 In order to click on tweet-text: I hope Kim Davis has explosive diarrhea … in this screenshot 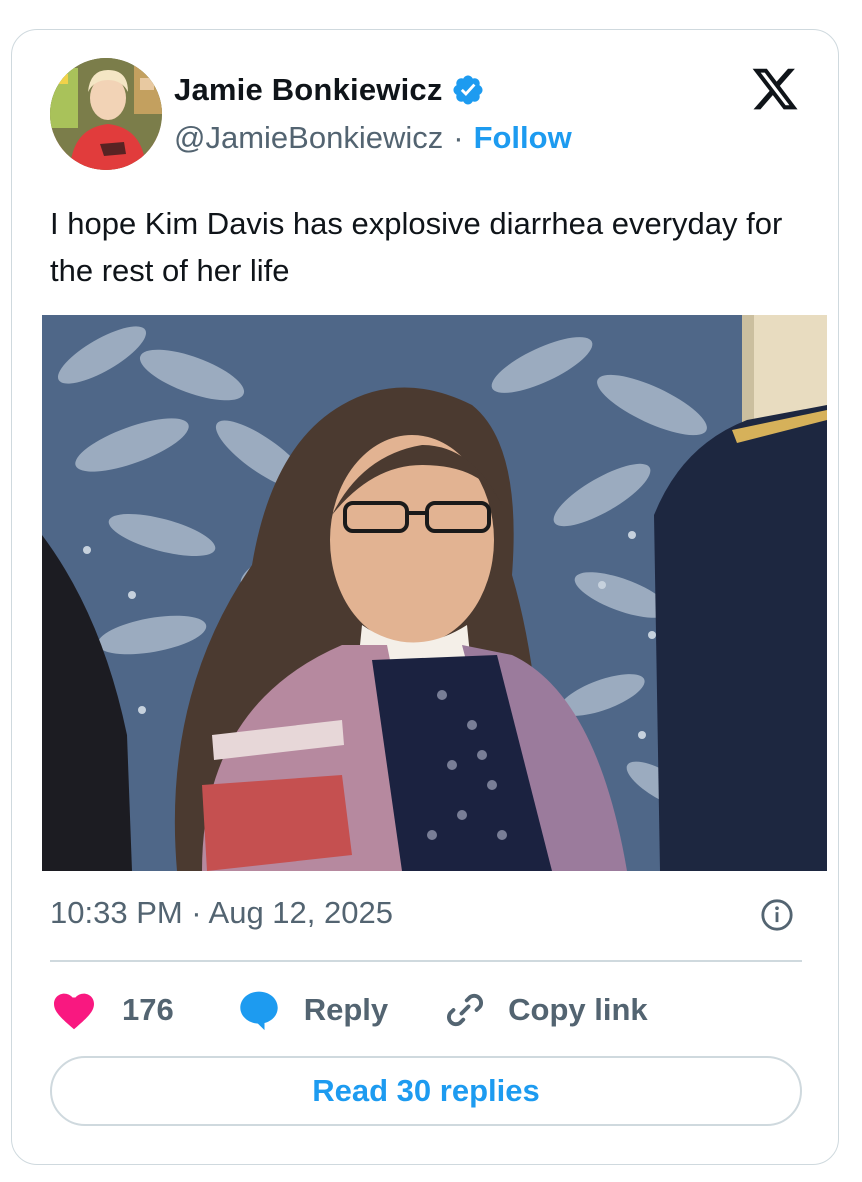, I will do `click(416, 247)`.